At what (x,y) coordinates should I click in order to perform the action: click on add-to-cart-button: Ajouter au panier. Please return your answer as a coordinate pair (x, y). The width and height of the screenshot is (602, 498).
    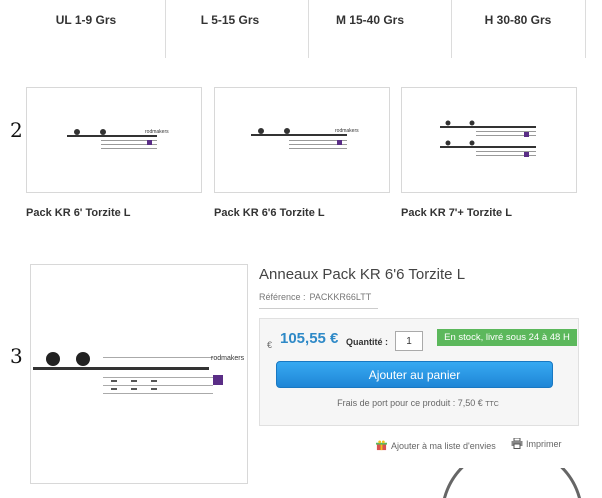
    Looking at the image, I should click on (414, 374).